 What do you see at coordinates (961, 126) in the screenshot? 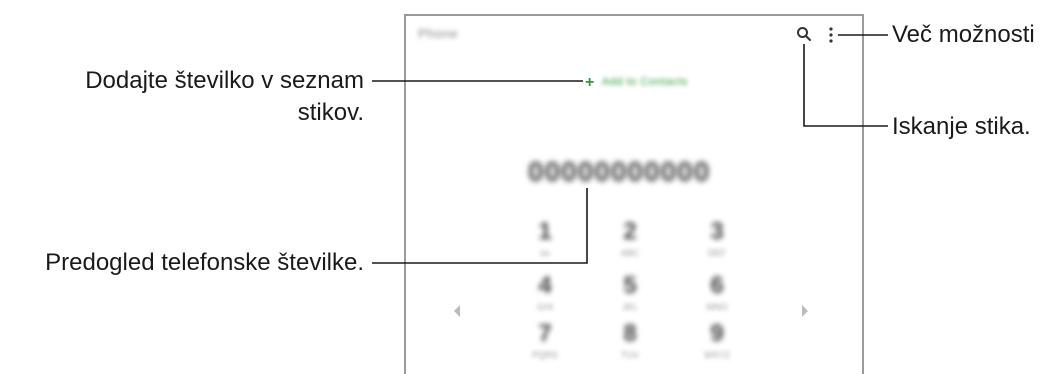
I see `callout-search-contact: Iskanje stika.` at bounding box center [961, 126].